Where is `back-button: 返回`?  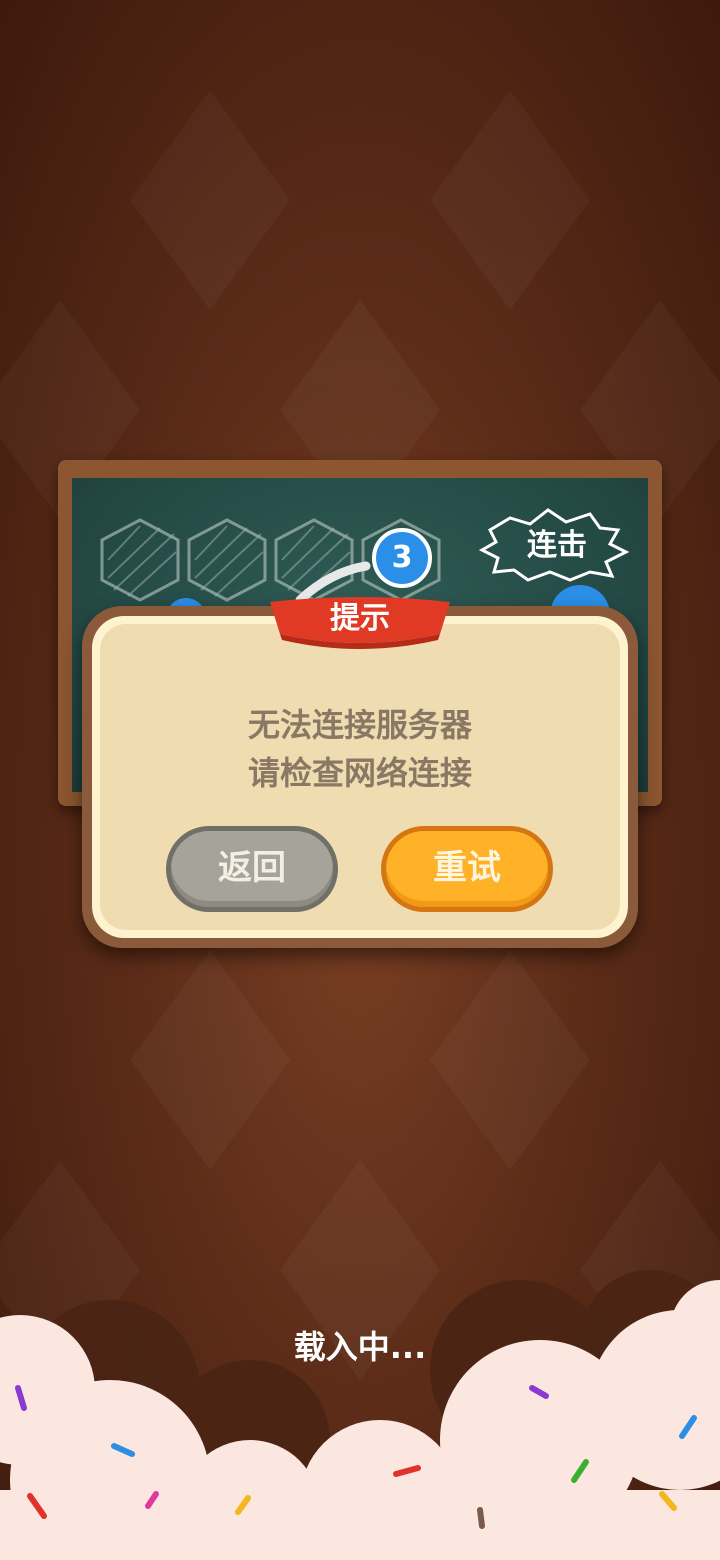 back-button: 返回 is located at coordinates (252, 869).